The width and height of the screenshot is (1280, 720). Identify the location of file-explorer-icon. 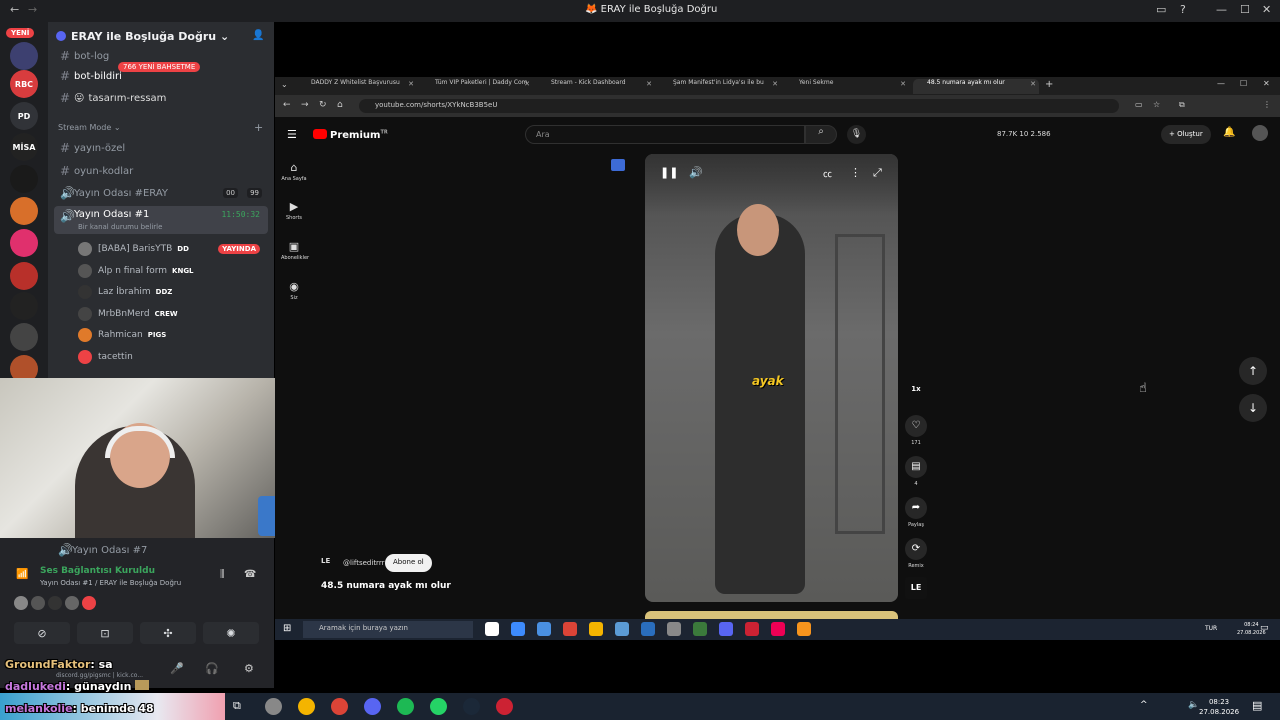
(273, 706).